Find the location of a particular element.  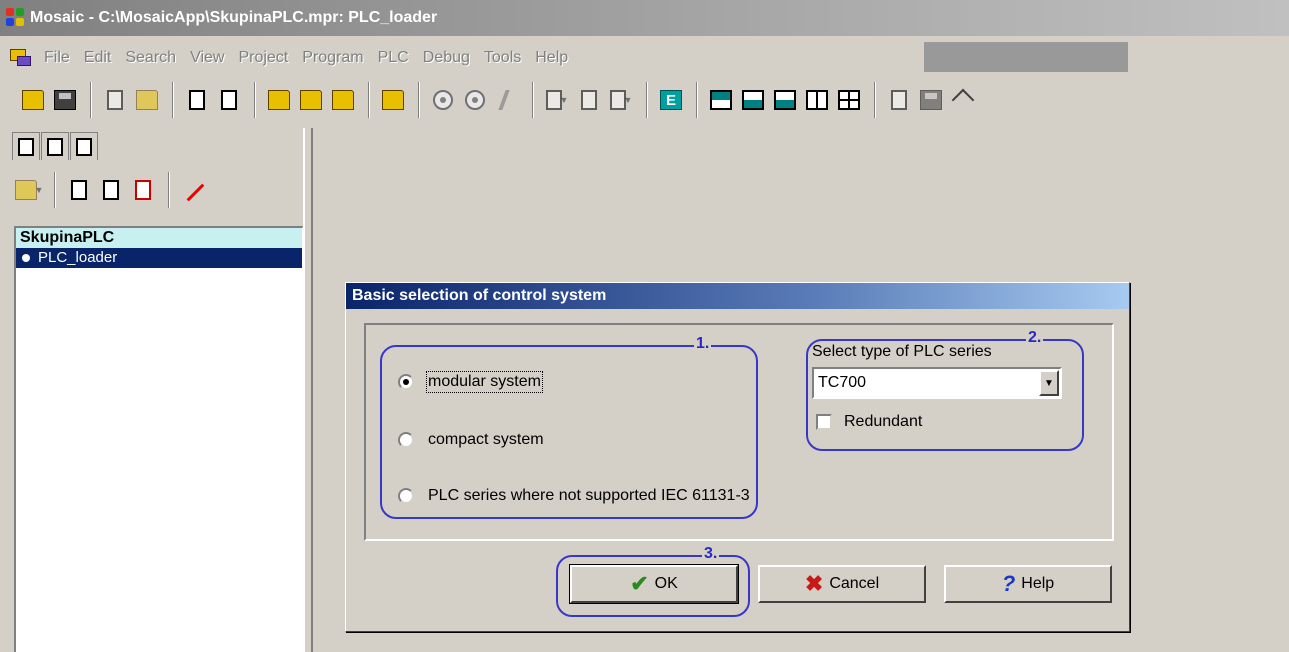

tree-item-plc-loader: PLC_loader is located at coordinates (159, 258).